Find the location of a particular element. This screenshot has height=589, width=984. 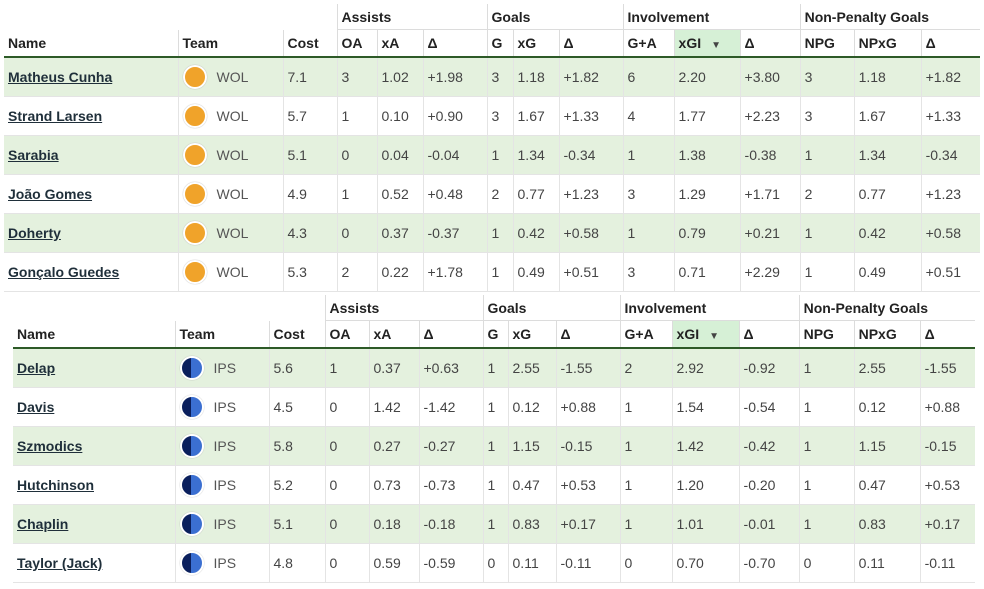

xg-cell: 0.83 is located at coordinates (532, 524).